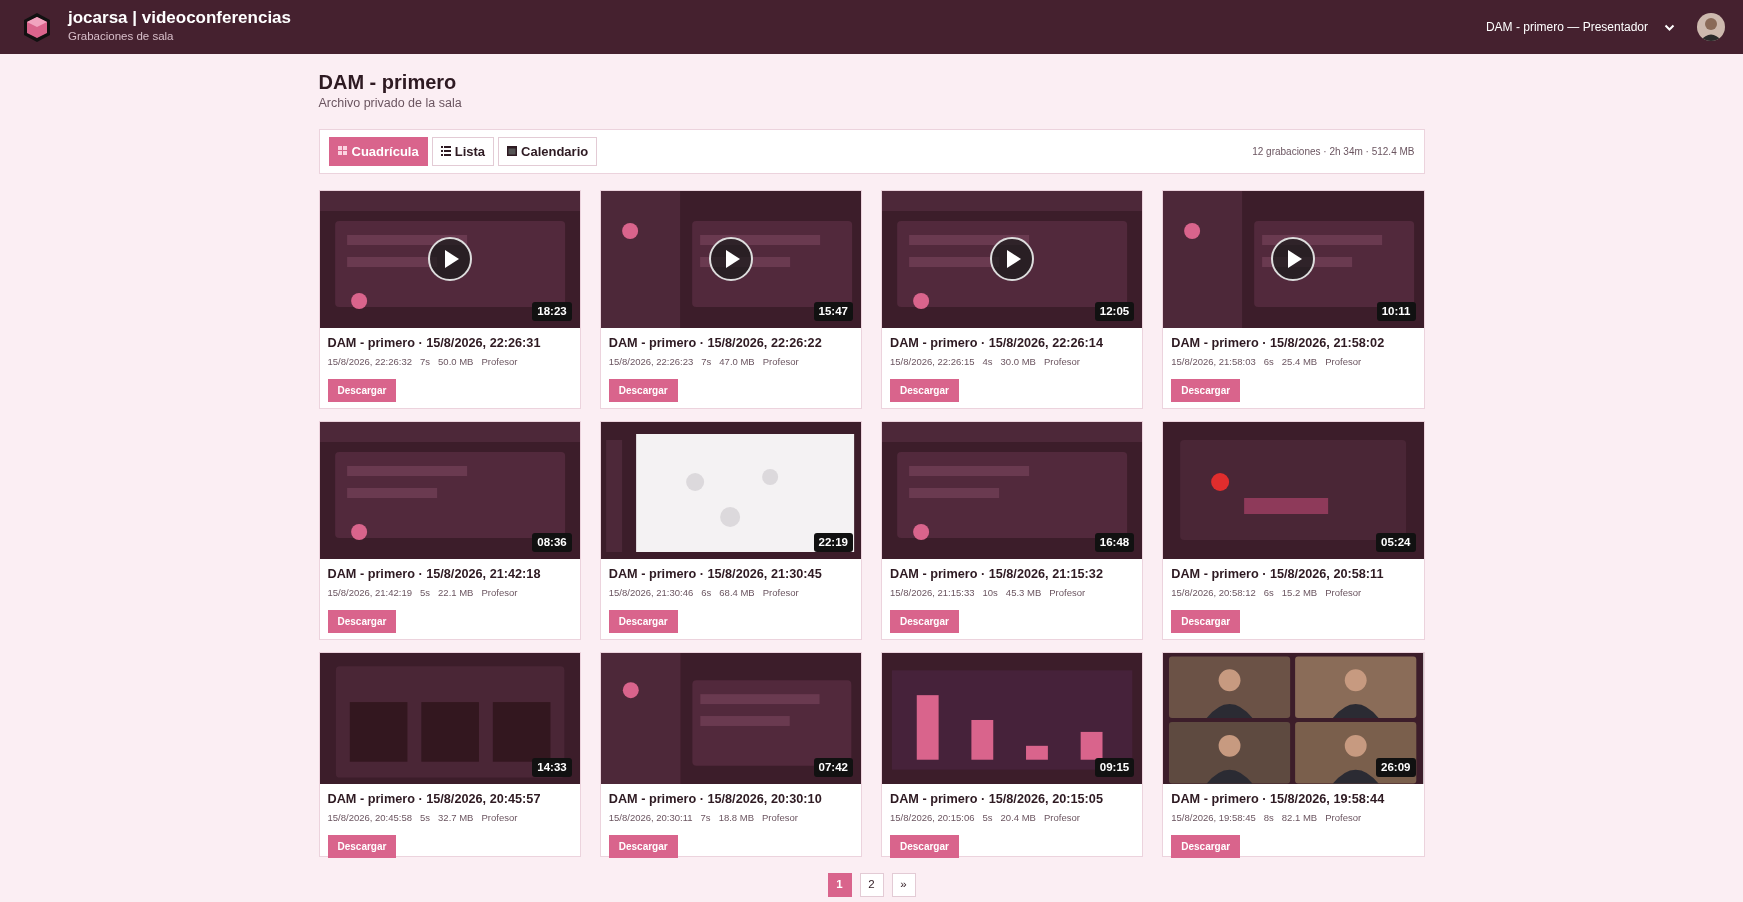 This screenshot has width=1743, height=902. I want to click on recording-duration: 10s, so click(990, 593).